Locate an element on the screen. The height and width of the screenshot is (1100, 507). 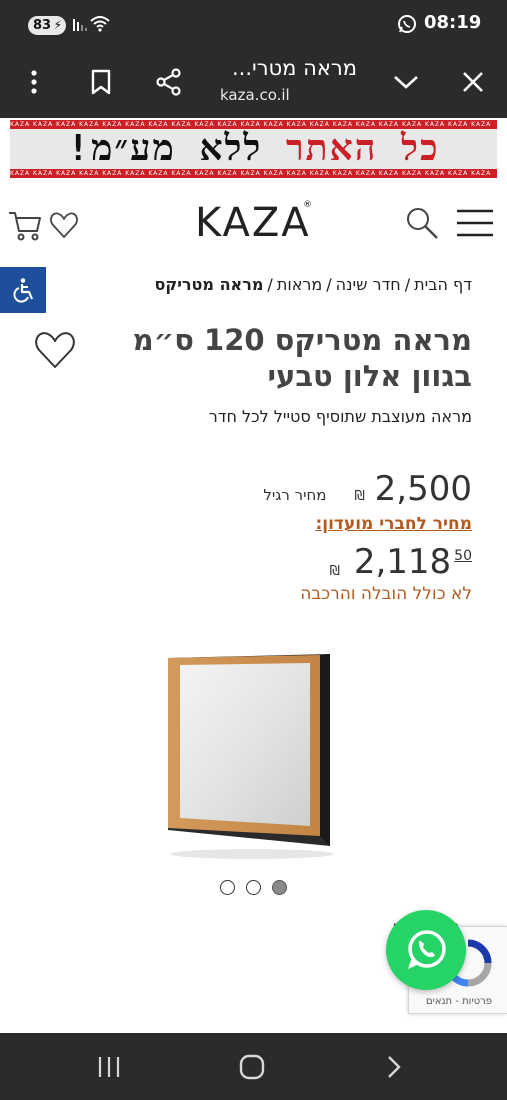
banner-rest: ללא מע״מ! is located at coordinates (165, 148).